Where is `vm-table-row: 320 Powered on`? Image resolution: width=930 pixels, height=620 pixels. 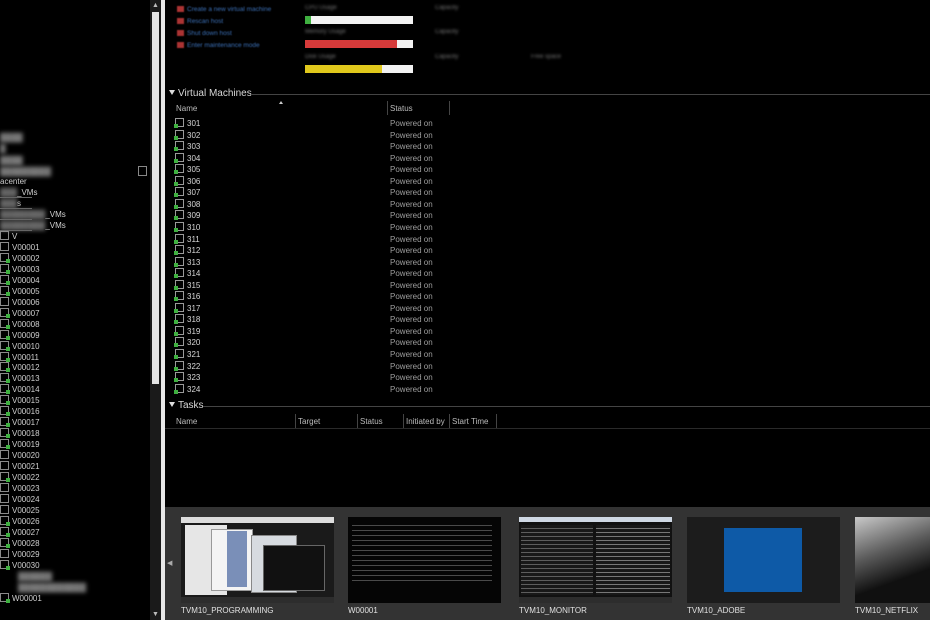
vm-table-row: 320 Powered on is located at coordinates (544, 343).